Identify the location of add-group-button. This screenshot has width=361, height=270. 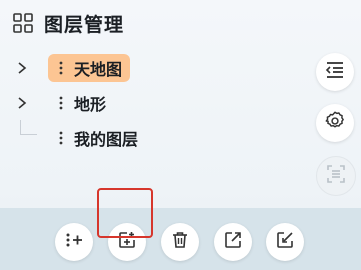
(74, 242).